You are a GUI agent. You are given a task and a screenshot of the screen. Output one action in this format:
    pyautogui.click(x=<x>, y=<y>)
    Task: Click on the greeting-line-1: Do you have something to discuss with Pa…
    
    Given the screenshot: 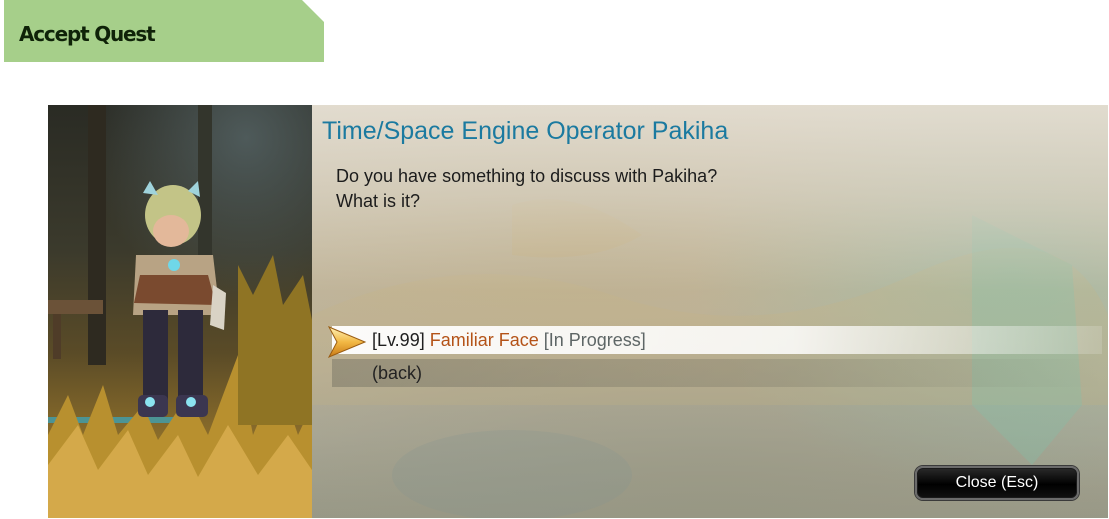 What is the action you would take?
    pyautogui.click(x=527, y=176)
    